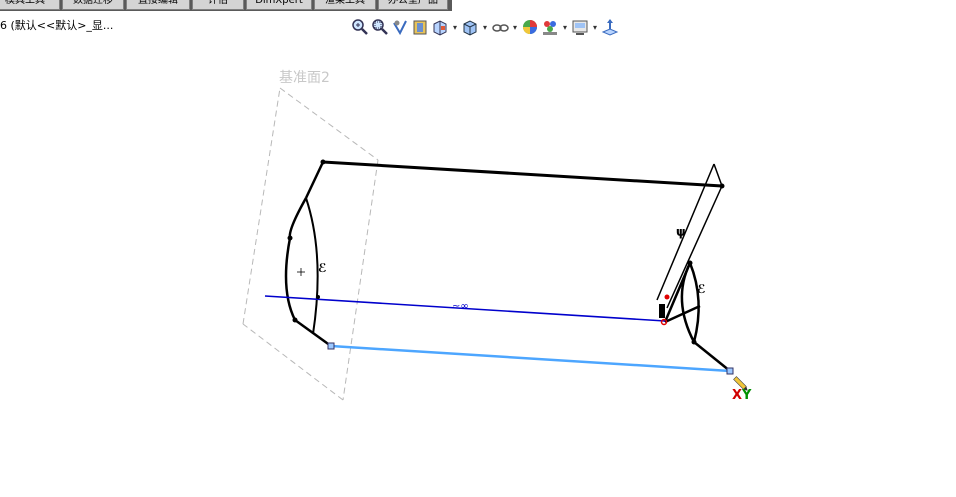 The width and height of the screenshot is (956, 497). I want to click on plane-label: 基准面2, so click(304, 78).